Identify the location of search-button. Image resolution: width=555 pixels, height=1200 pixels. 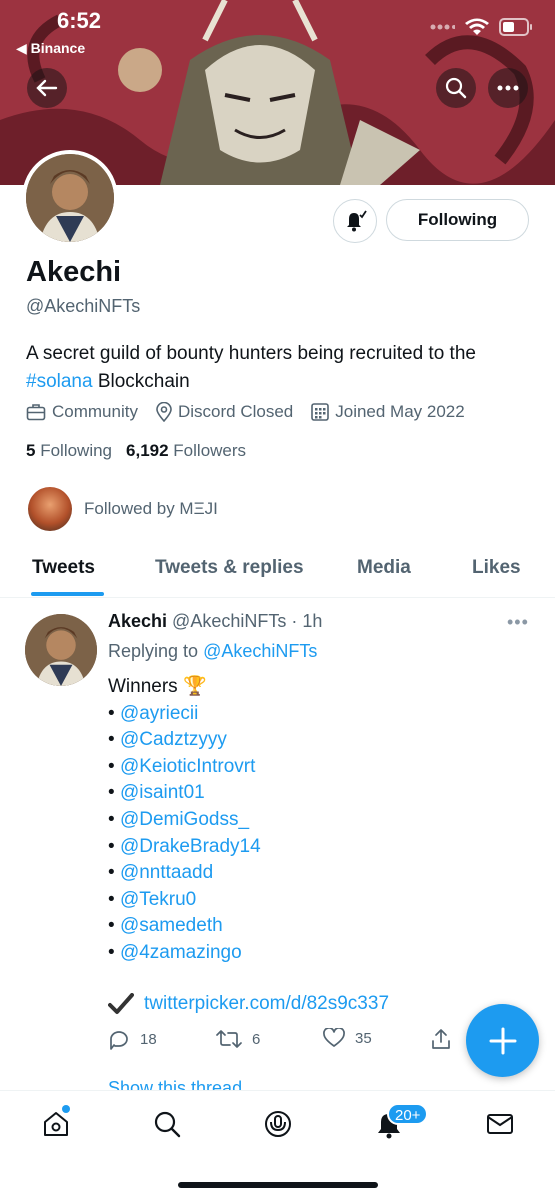
(456, 88).